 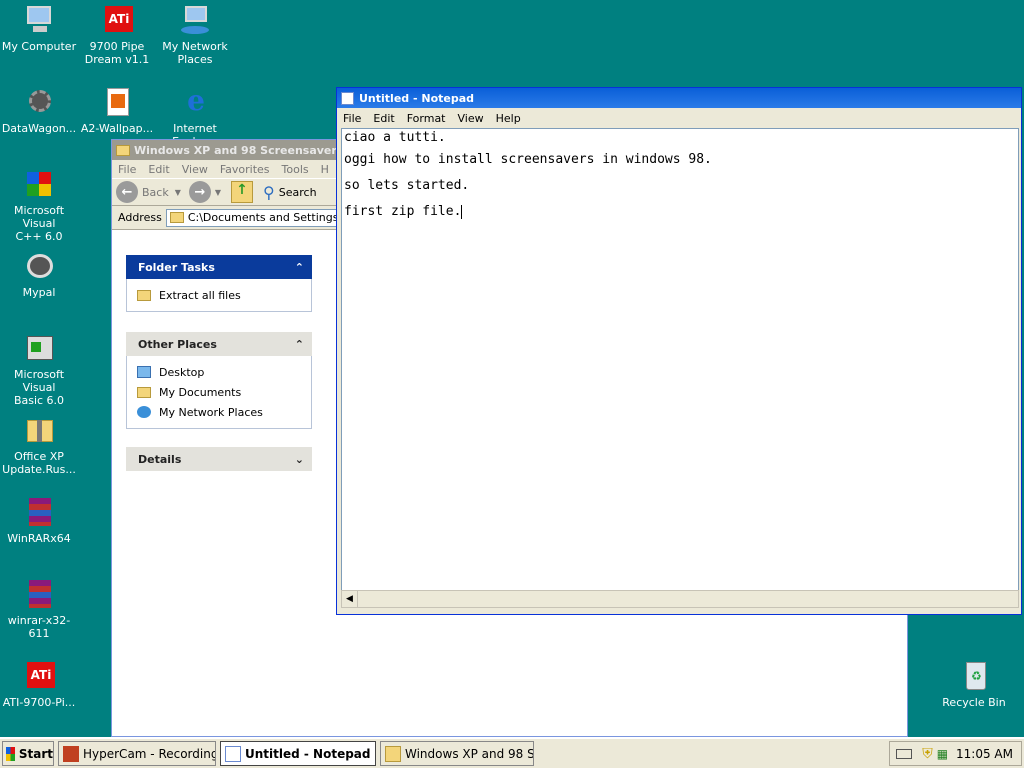 What do you see at coordinates (219, 372) in the screenshot?
I see `desktop-link: Desktop` at bounding box center [219, 372].